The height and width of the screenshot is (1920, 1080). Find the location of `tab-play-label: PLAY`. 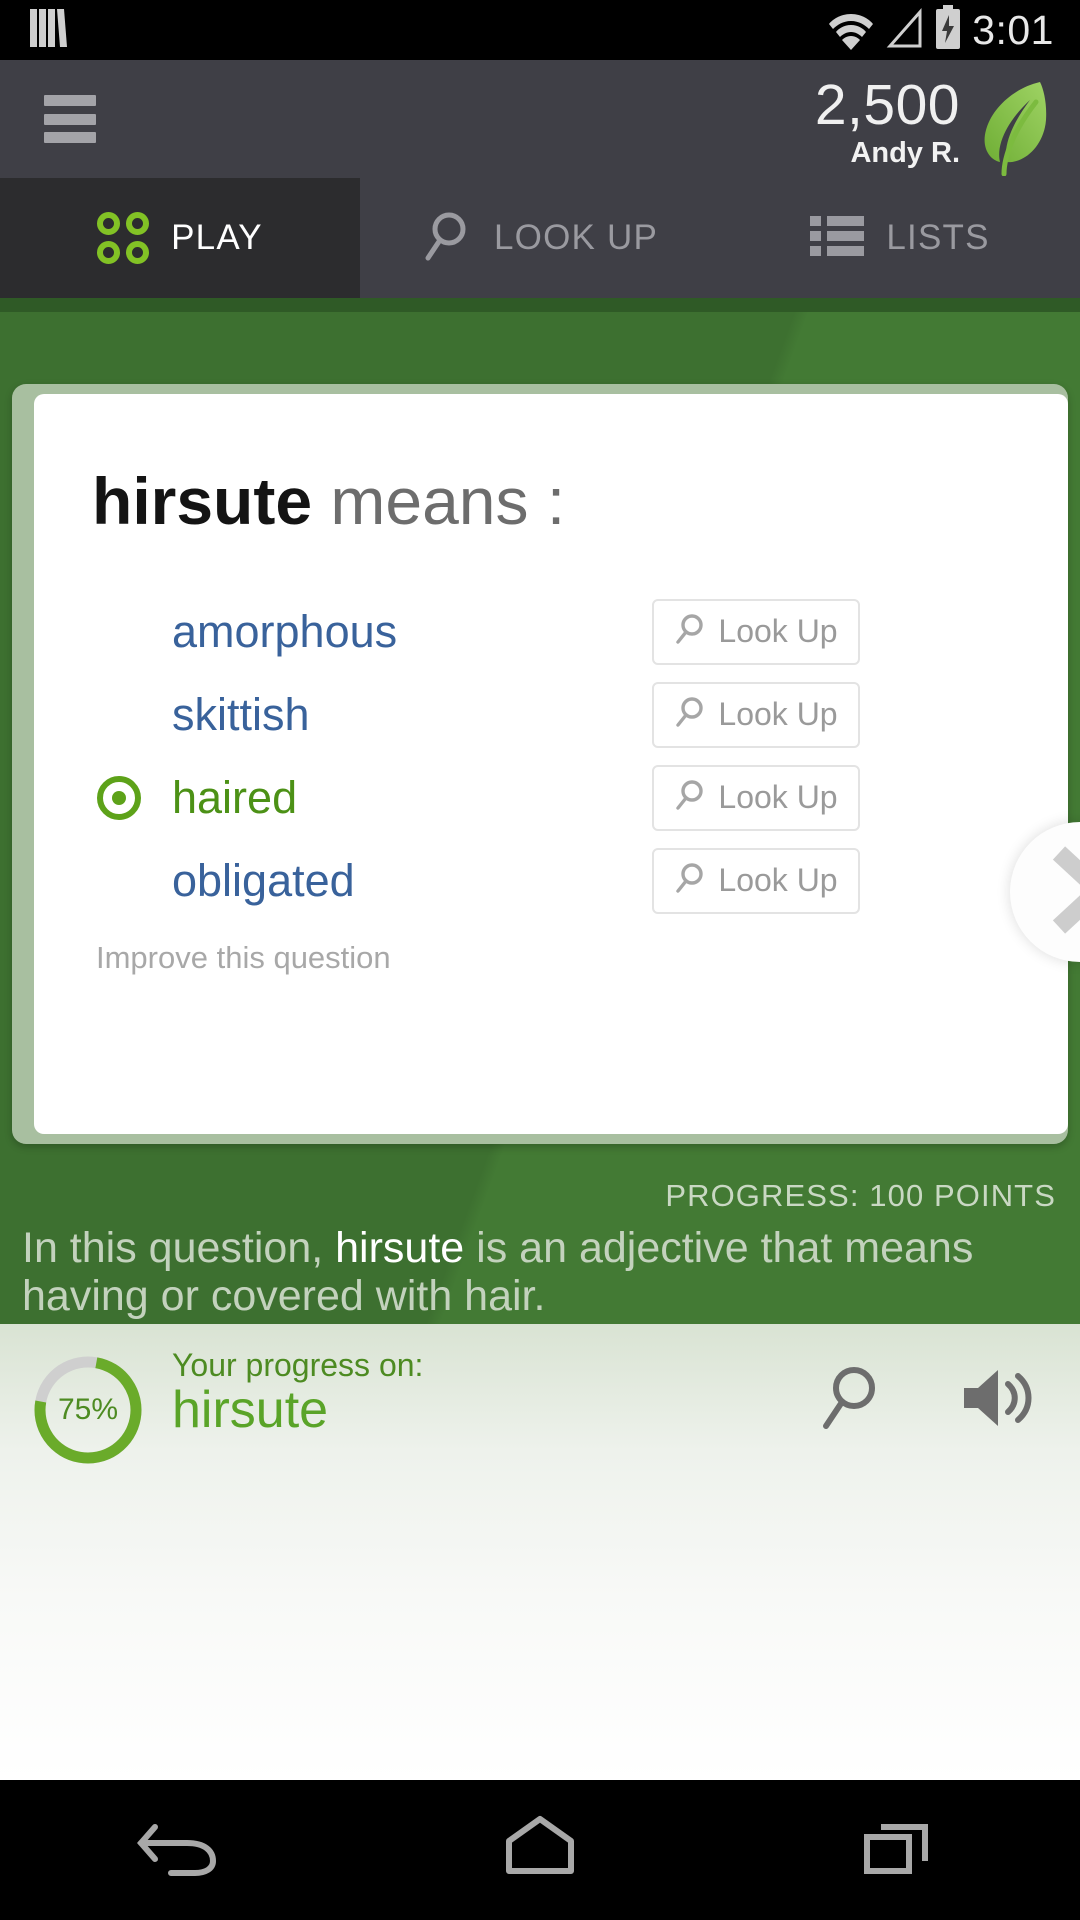

tab-play-label: PLAY is located at coordinates (217, 237).